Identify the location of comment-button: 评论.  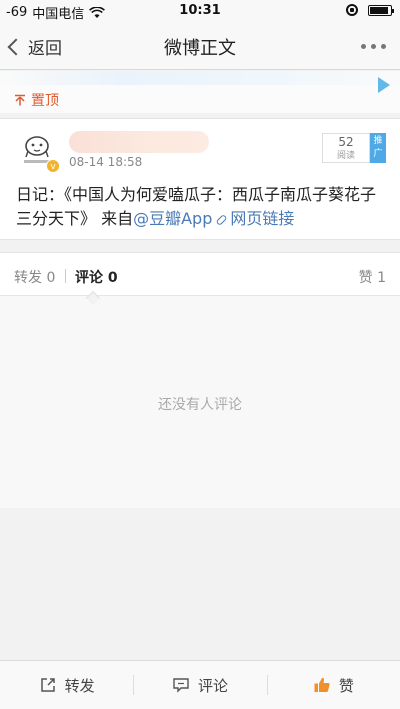
(199, 685).